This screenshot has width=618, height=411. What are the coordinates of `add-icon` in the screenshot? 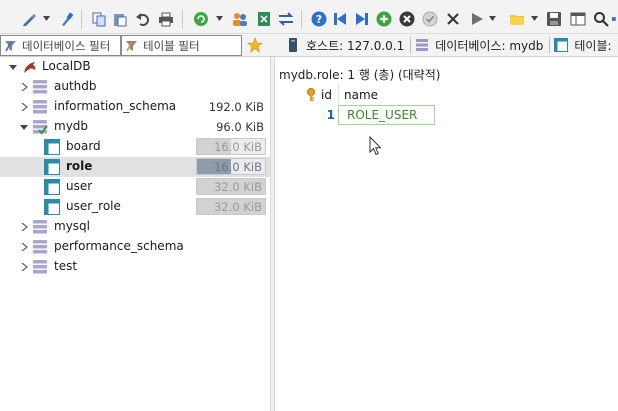 It's located at (384, 19).